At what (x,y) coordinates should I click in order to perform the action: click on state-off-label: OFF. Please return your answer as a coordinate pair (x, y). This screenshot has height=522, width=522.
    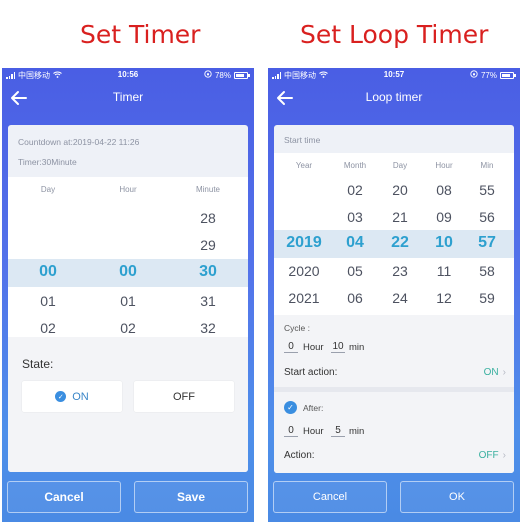
    Looking at the image, I should click on (184, 396).